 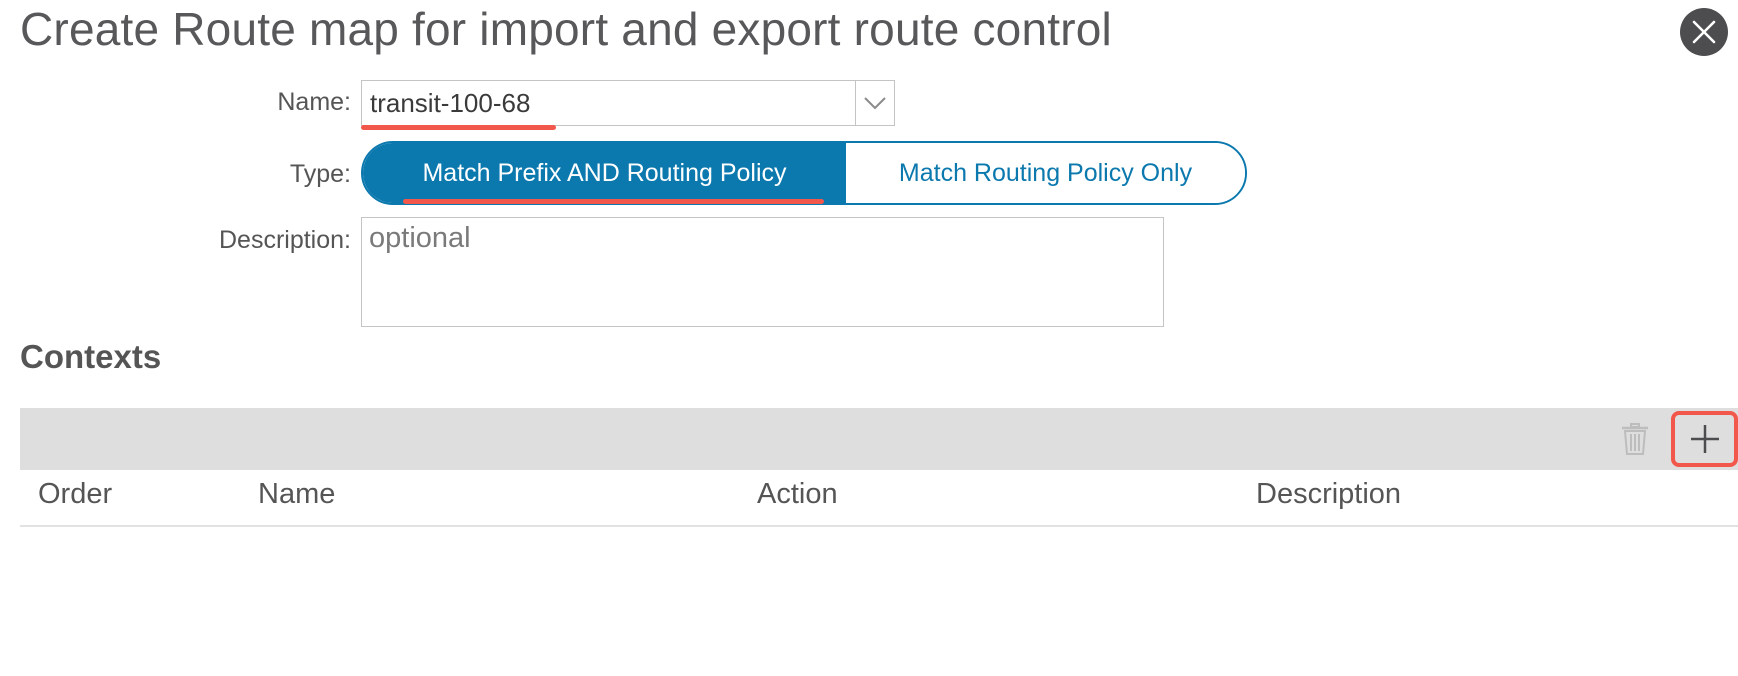 I want to click on trash-icon, so click(x=1635, y=439).